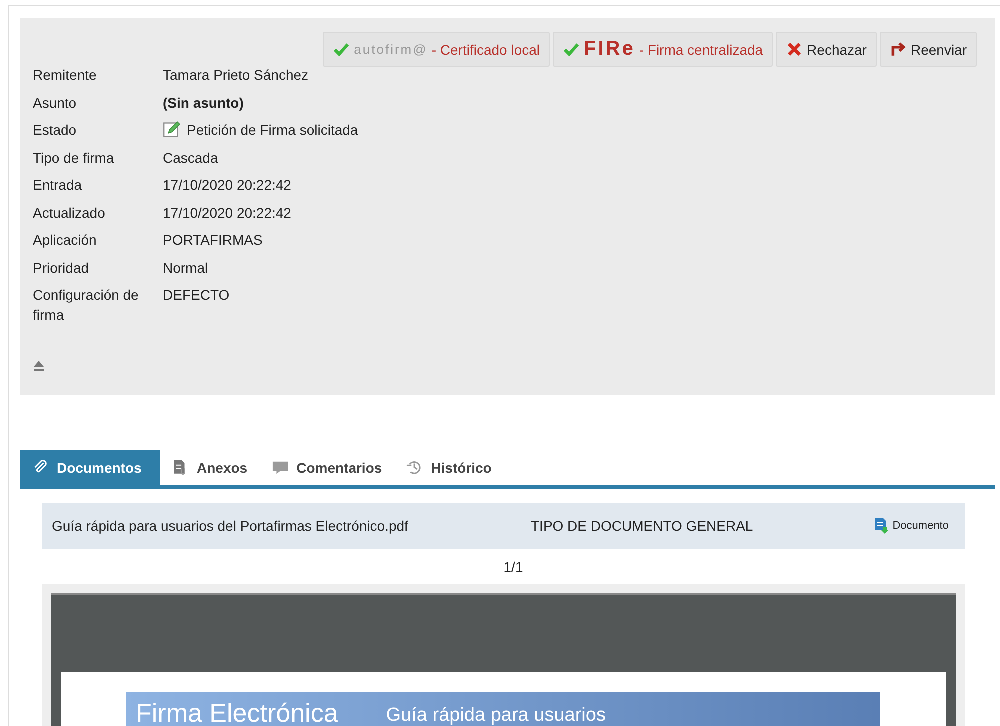 The image size is (1000, 726). I want to click on history-icon, so click(415, 467).